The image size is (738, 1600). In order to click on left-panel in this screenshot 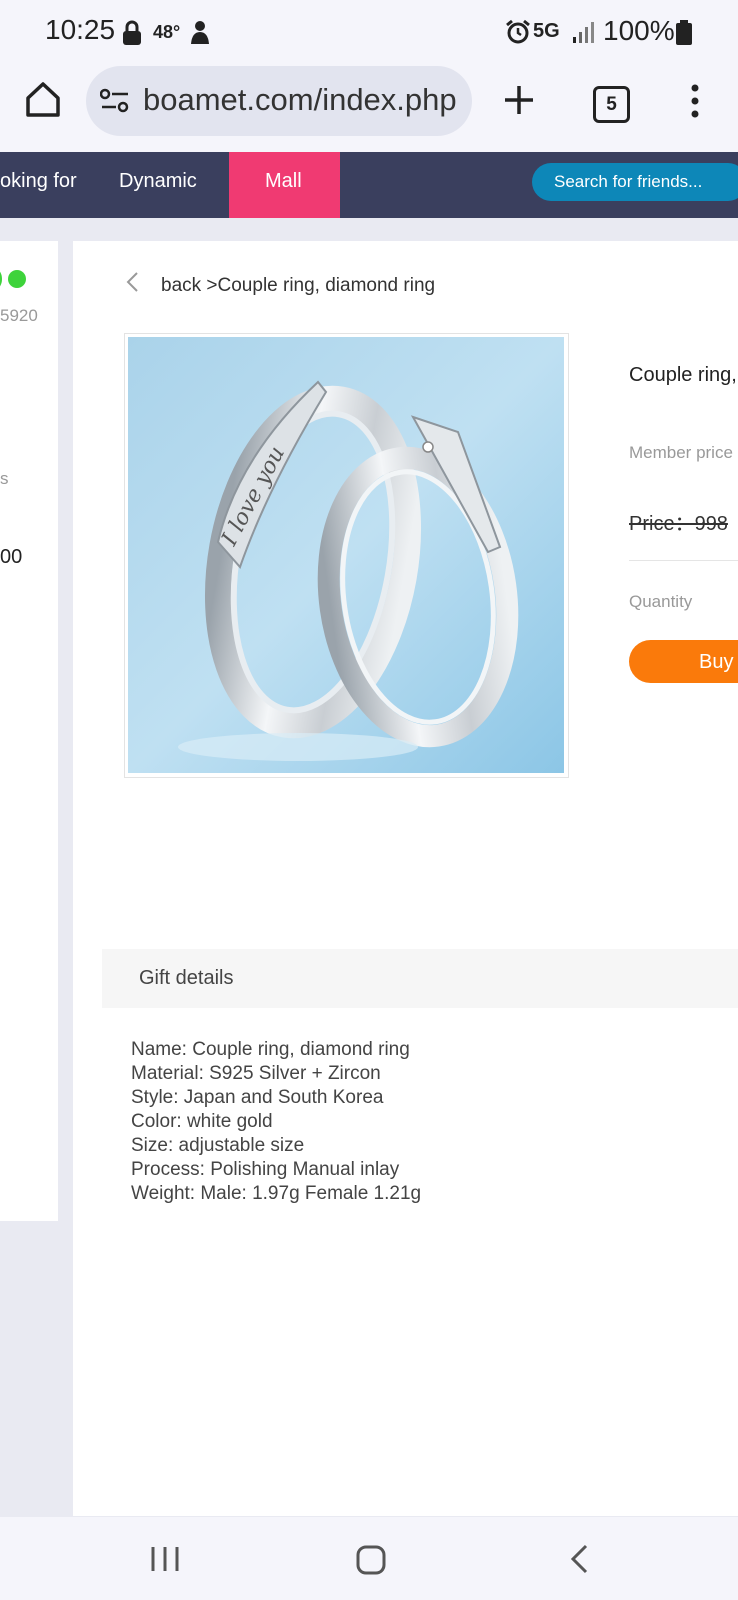, I will do `click(29, 731)`.